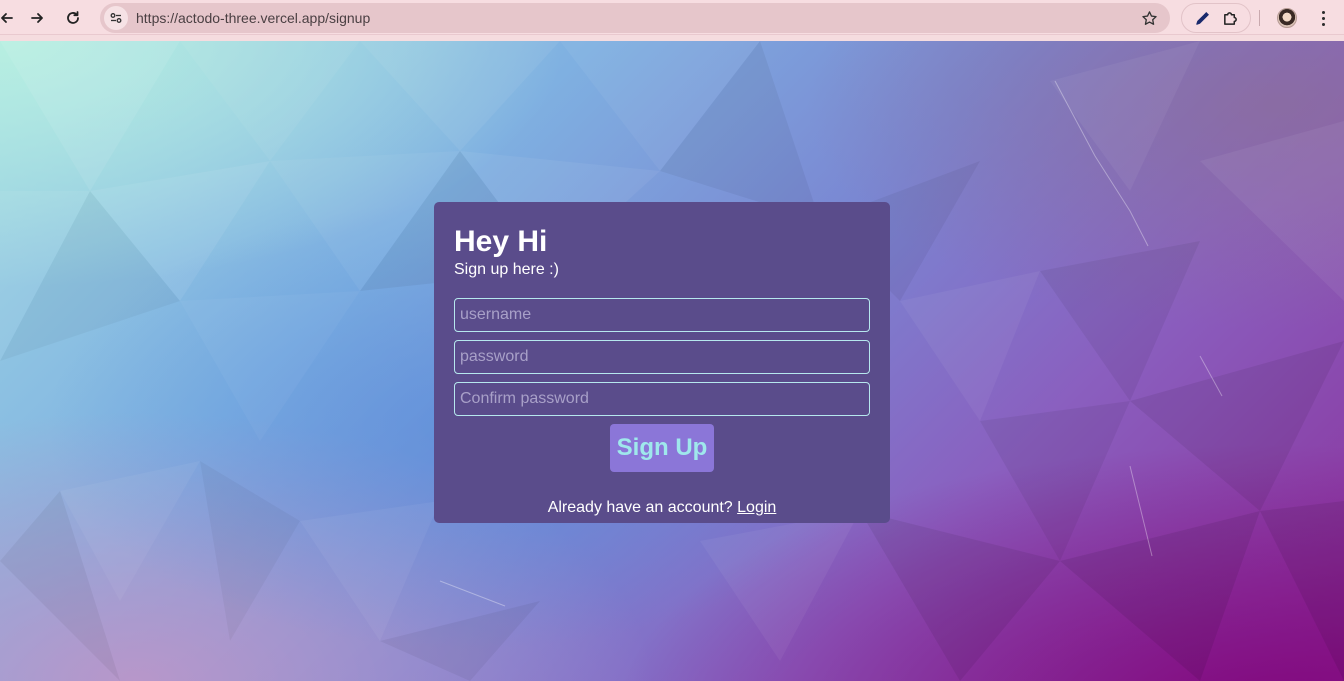  I want to click on login-prompt-text: Already have an account?, so click(640, 507).